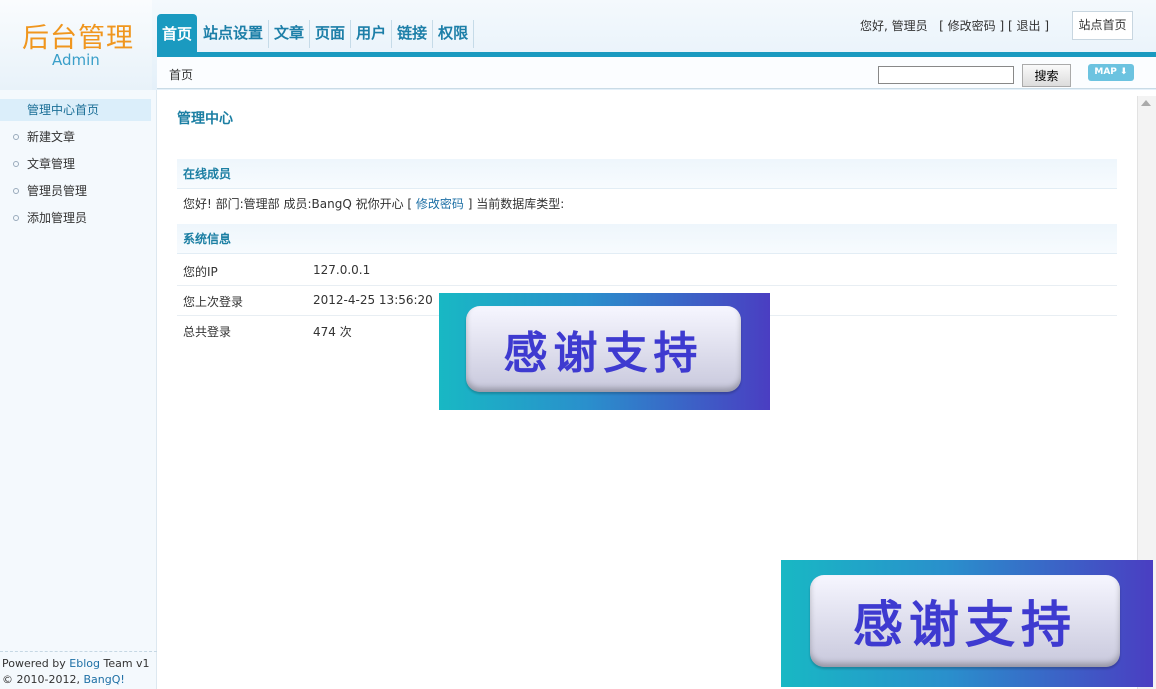 The height and width of the screenshot is (689, 1156). Describe the element at coordinates (941, 26) in the screenshot. I see `bracket-open: [` at that location.